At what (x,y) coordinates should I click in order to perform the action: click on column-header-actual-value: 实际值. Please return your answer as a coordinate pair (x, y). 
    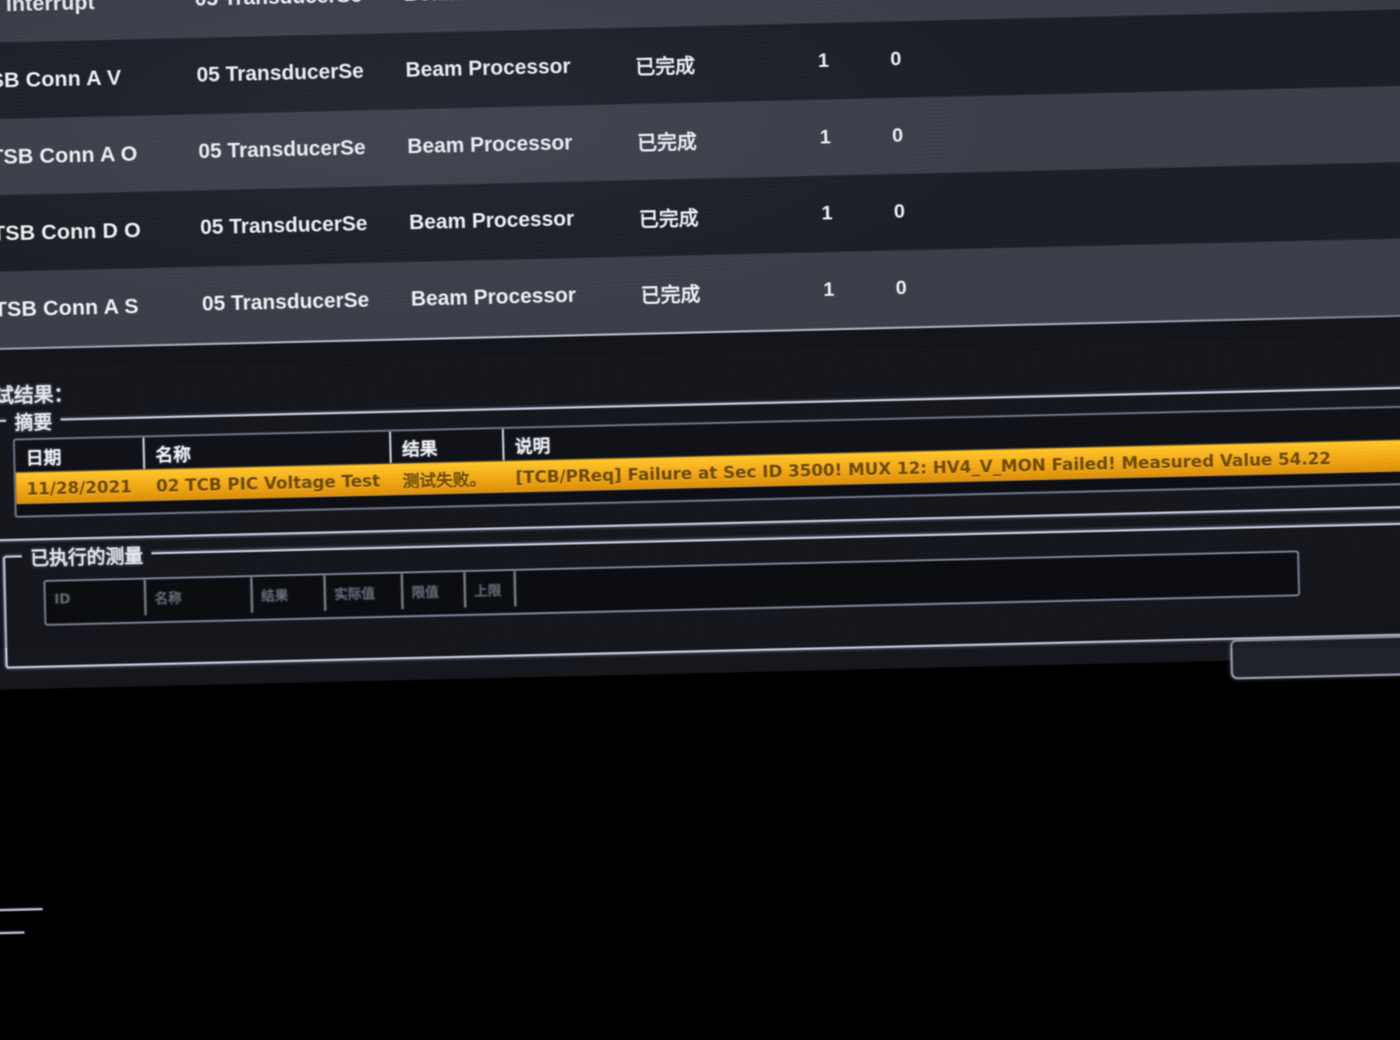
    Looking at the image, I should click on (364, 592).